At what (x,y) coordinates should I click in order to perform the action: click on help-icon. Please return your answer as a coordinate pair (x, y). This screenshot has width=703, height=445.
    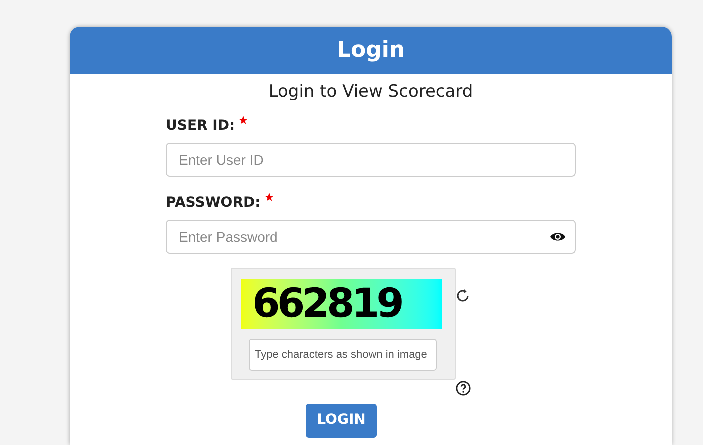
    Looking at the image, I should click on (463, 388).